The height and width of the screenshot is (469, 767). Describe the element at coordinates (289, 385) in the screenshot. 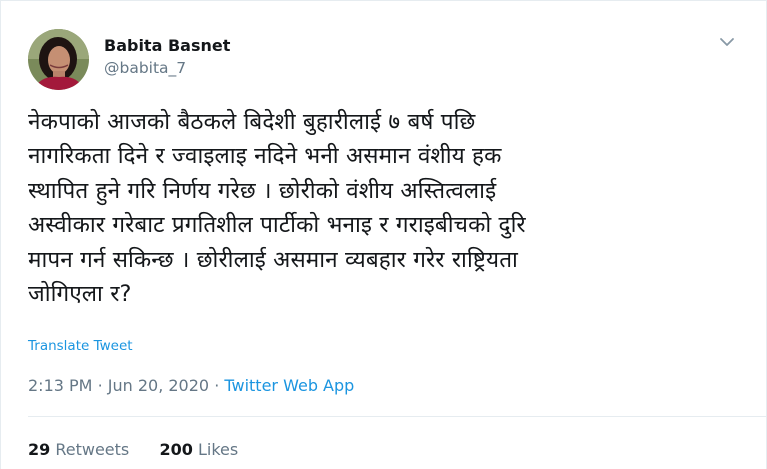

I see `source-app-link: Twitter Web App` at that location.